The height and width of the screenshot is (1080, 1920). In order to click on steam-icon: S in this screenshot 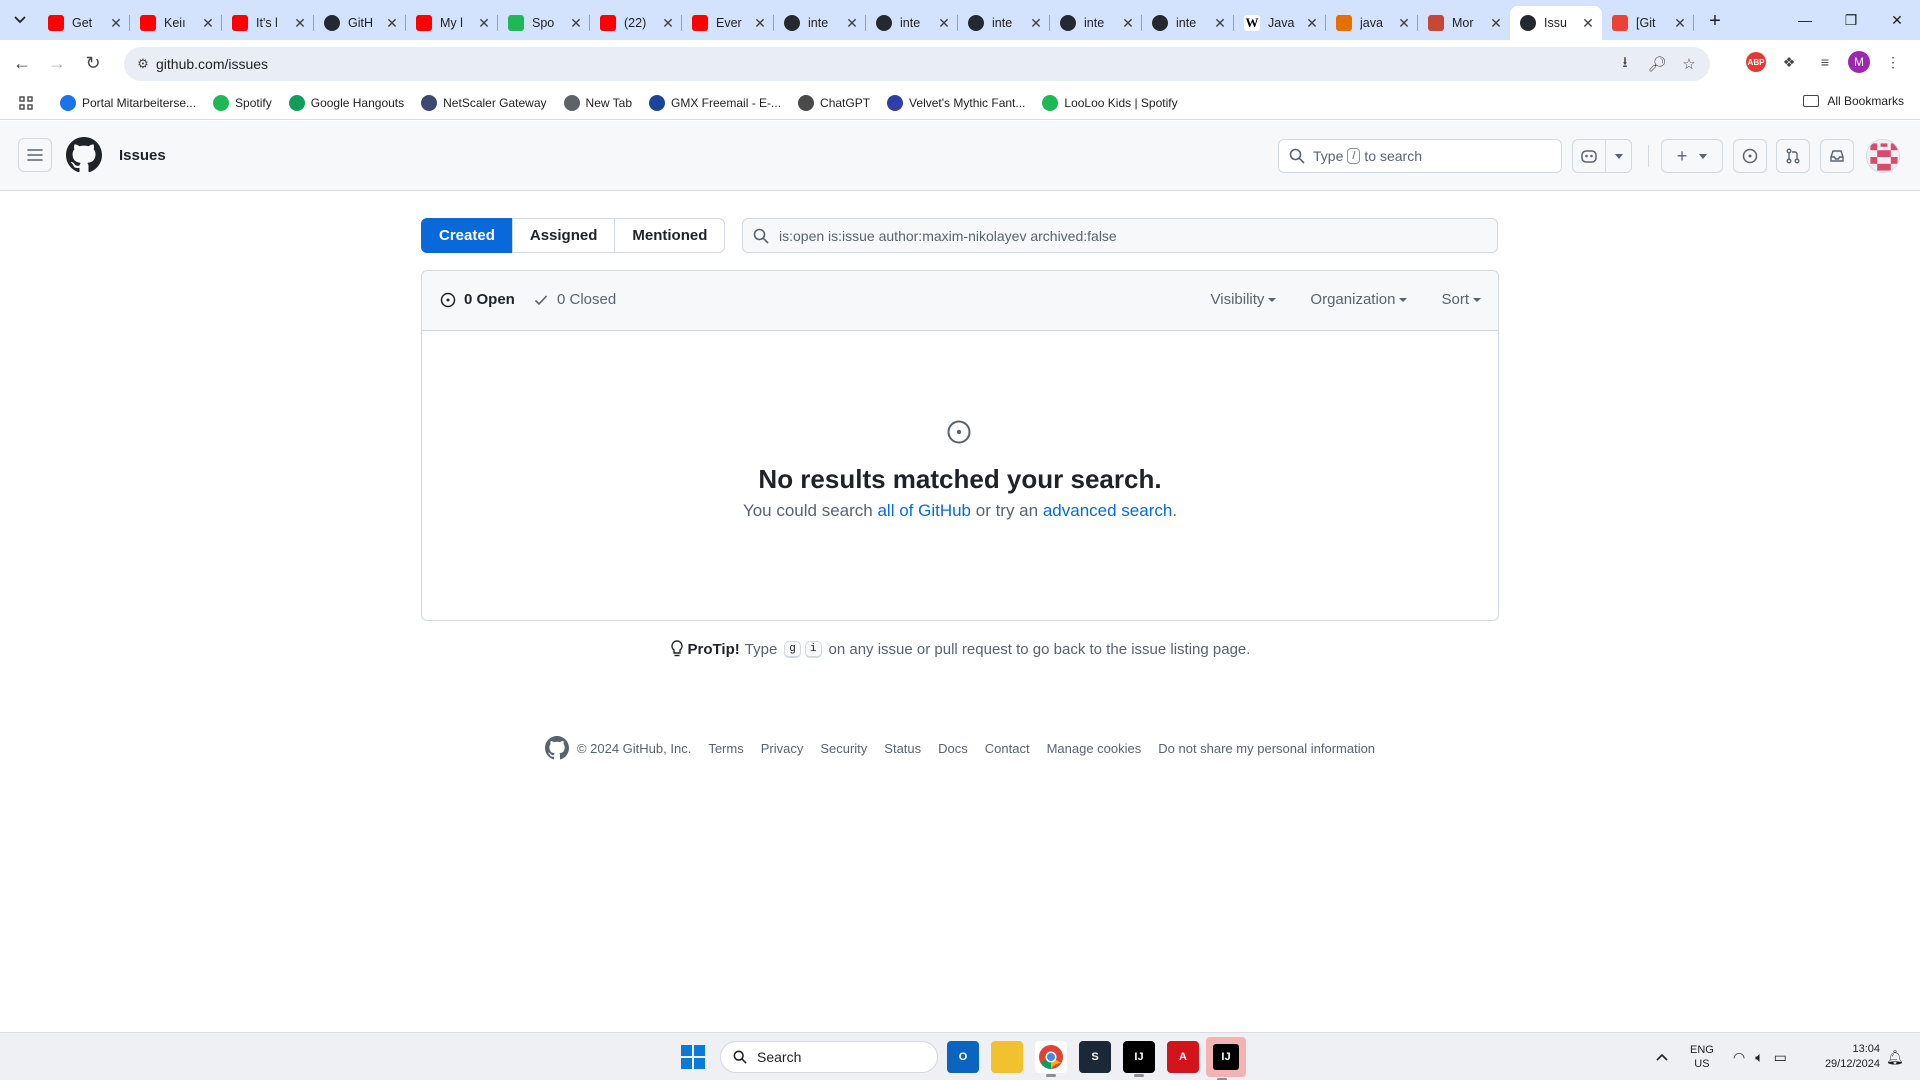, I will do `click(1095, 1057)`.